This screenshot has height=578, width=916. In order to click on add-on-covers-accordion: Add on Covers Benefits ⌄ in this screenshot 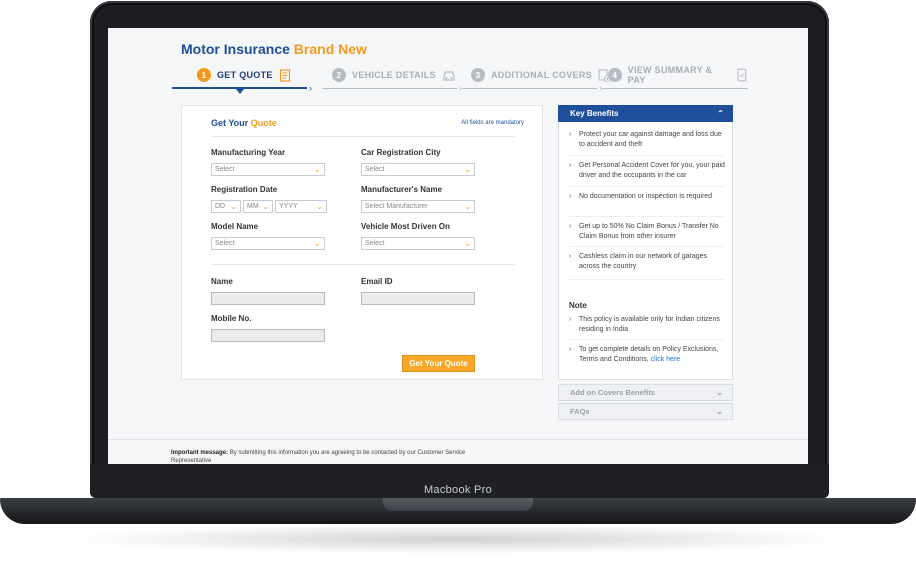, I will do `click(645, 392)`.